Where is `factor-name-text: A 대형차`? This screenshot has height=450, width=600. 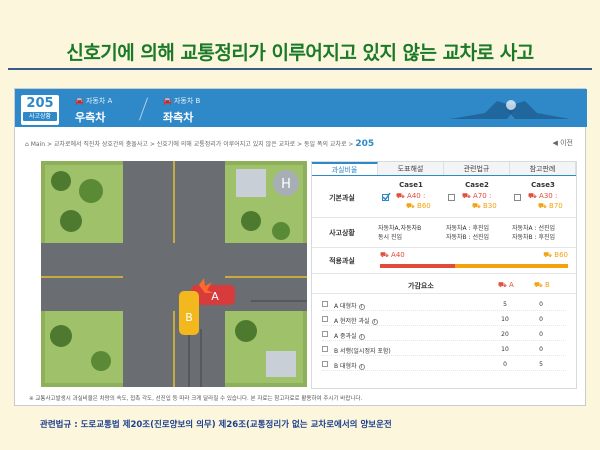 factor-name-text: A 대형차 is located at coordinates (345, 306).